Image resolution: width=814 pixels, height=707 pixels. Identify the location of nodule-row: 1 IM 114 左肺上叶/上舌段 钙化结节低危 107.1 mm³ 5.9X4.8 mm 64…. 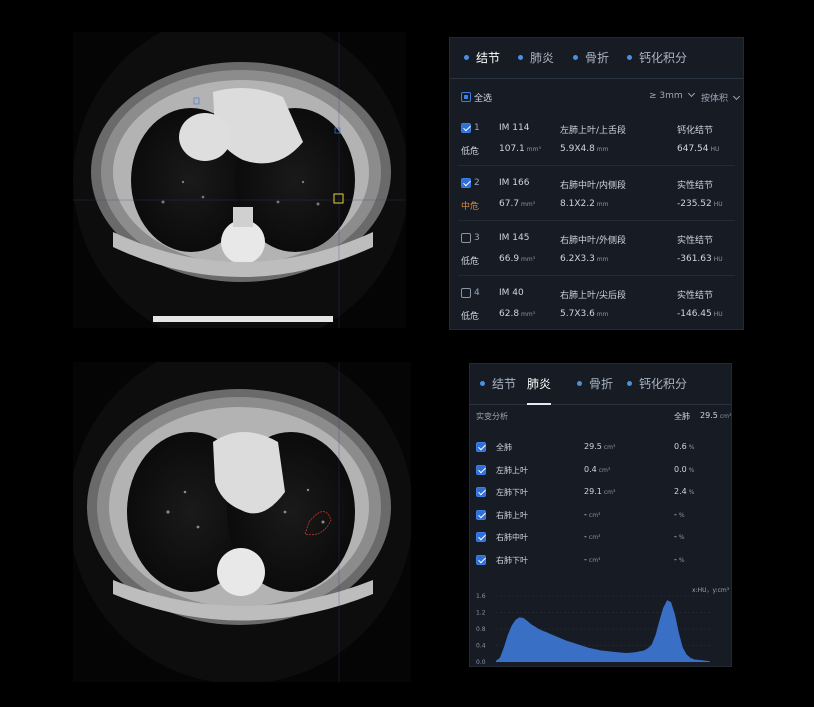
(597, 145).